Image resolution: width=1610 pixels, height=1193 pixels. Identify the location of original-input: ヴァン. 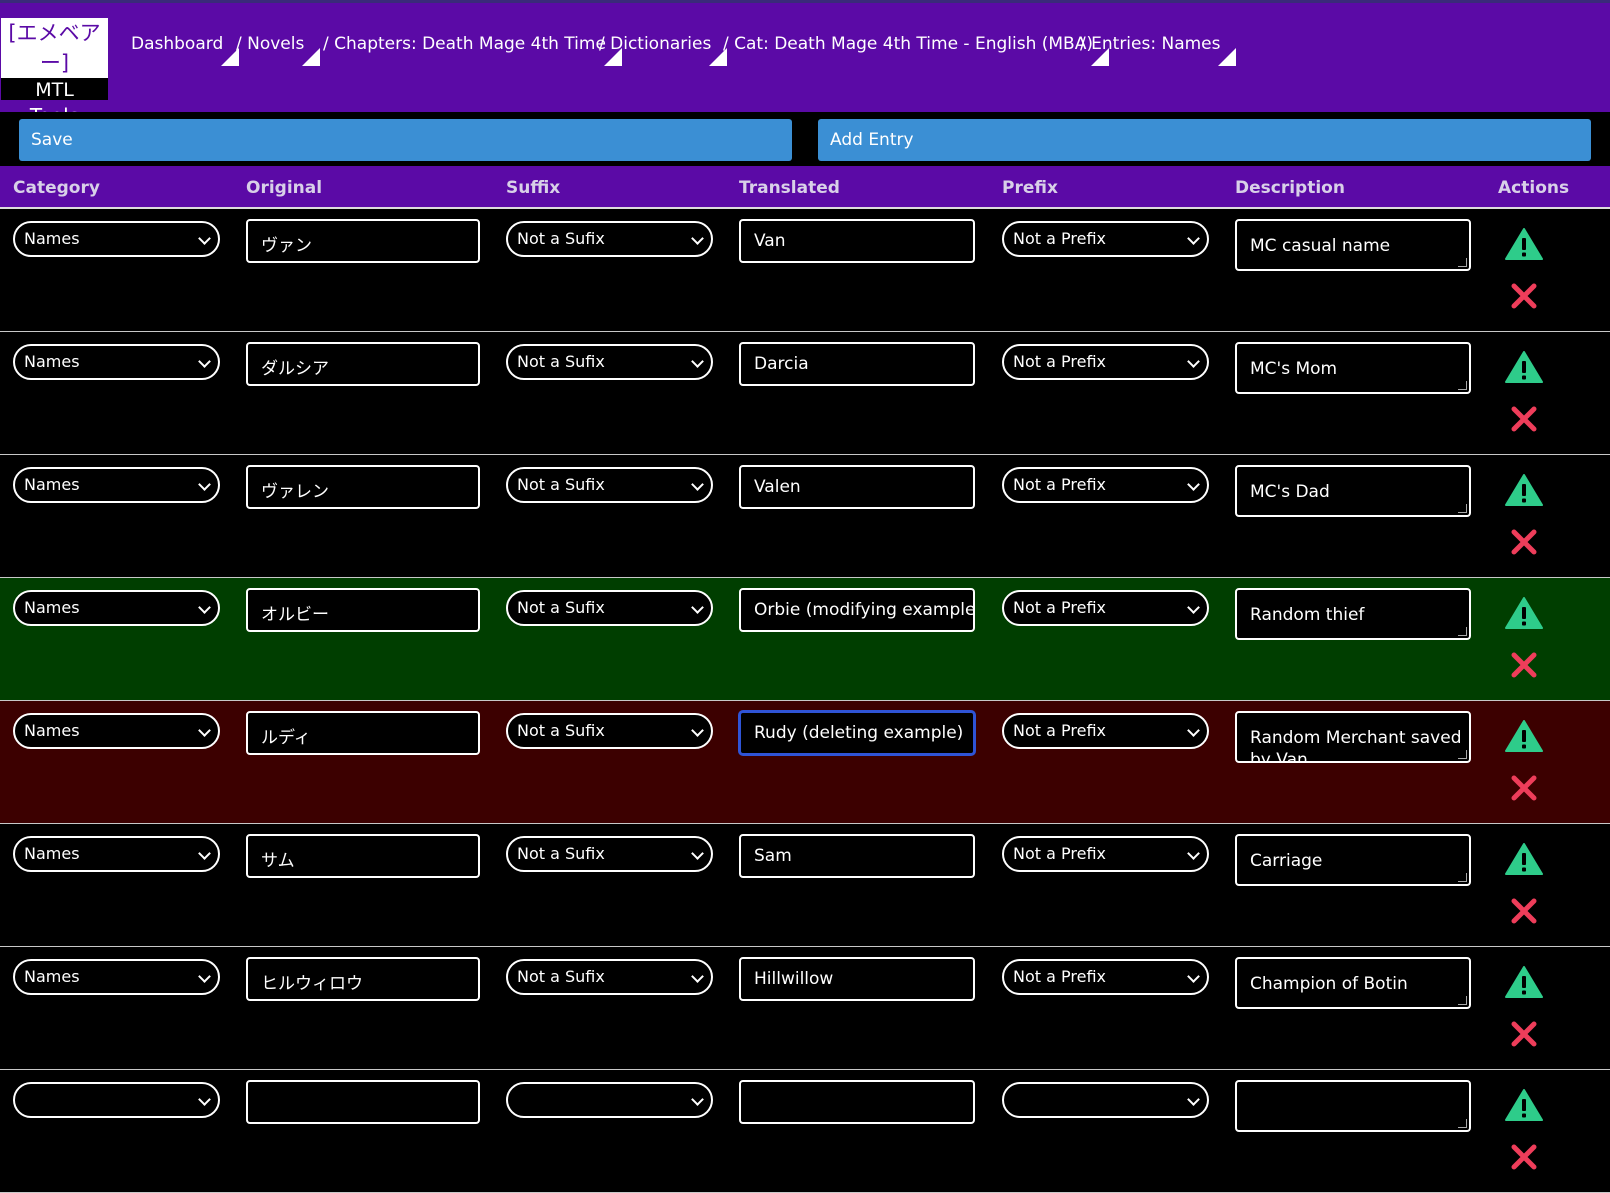
(363, 241).